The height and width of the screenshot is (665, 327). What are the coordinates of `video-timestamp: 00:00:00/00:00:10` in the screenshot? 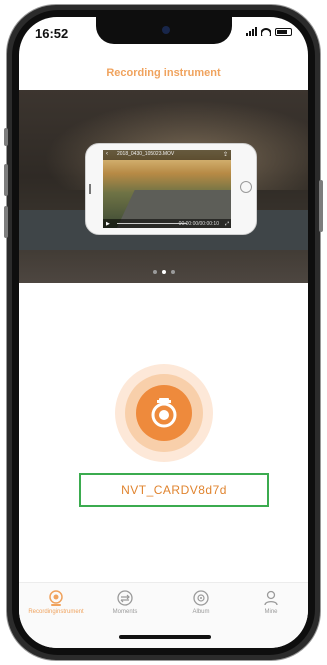 It's located at (198, 224).